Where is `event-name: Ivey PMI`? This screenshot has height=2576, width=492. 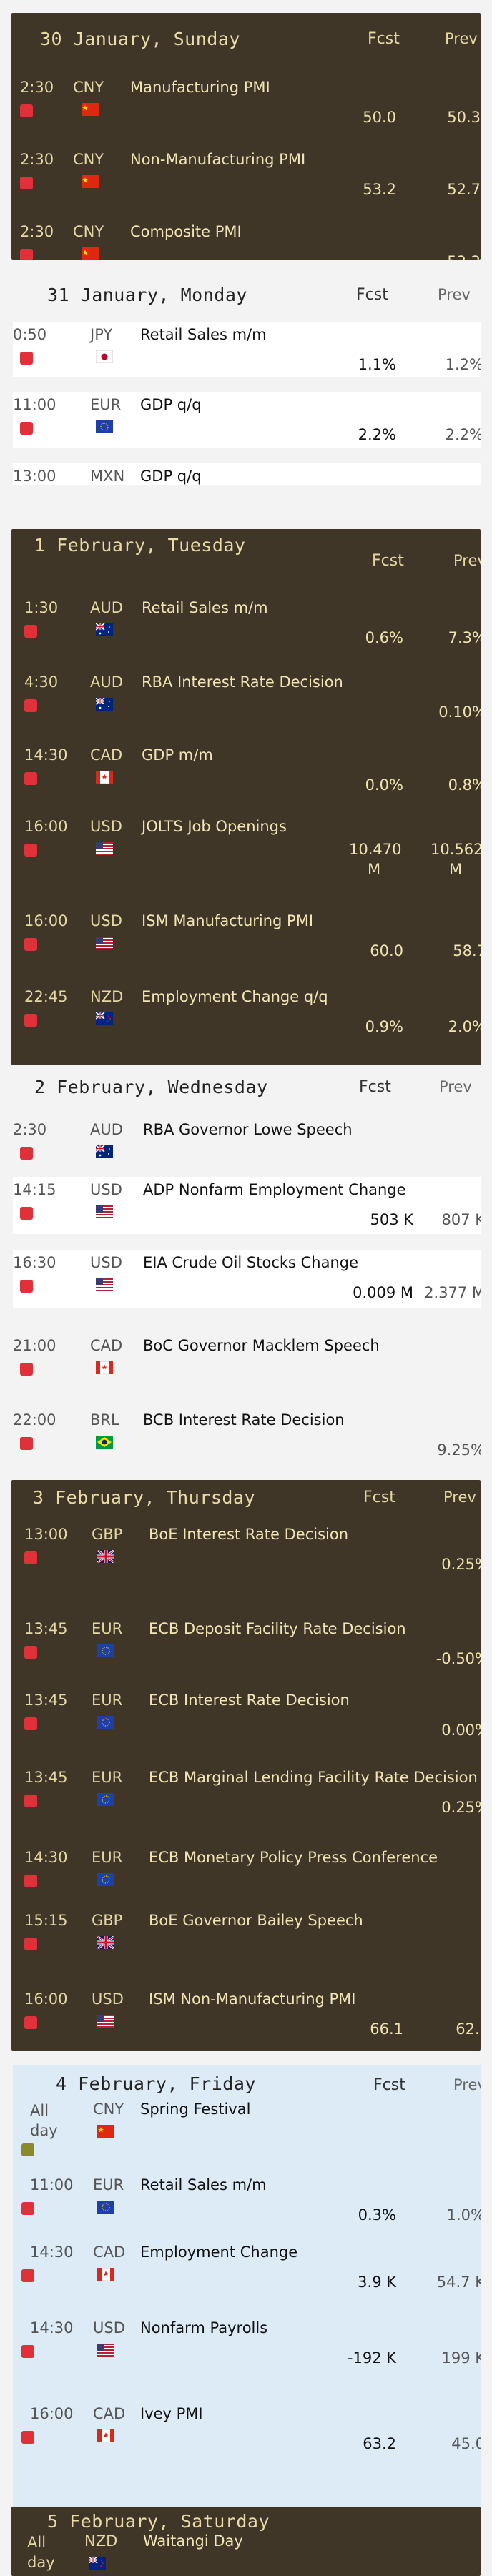
event-name: Ivey PMI is located at coordinates (172, 2413).